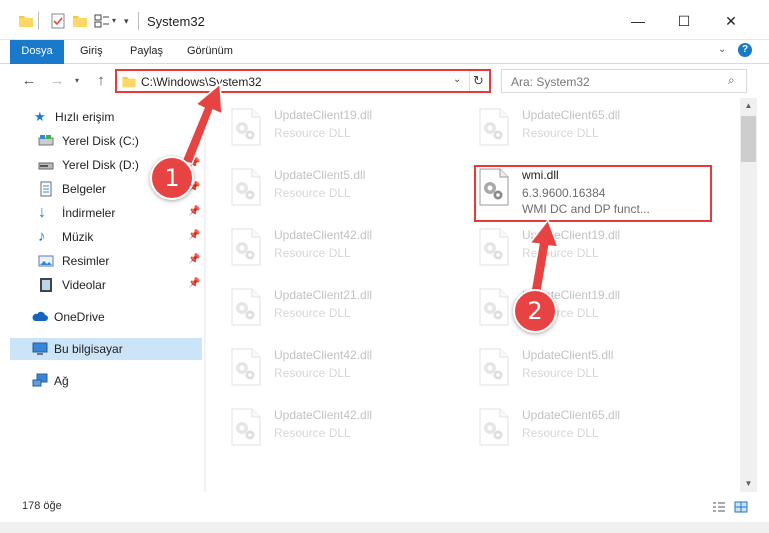 Image resolution: width=769 pixels, height=533 pixels. Describe the element at coordinates (102, 261) in the screenshot. I see `nav-pictures: Resimler 📌` at that location.